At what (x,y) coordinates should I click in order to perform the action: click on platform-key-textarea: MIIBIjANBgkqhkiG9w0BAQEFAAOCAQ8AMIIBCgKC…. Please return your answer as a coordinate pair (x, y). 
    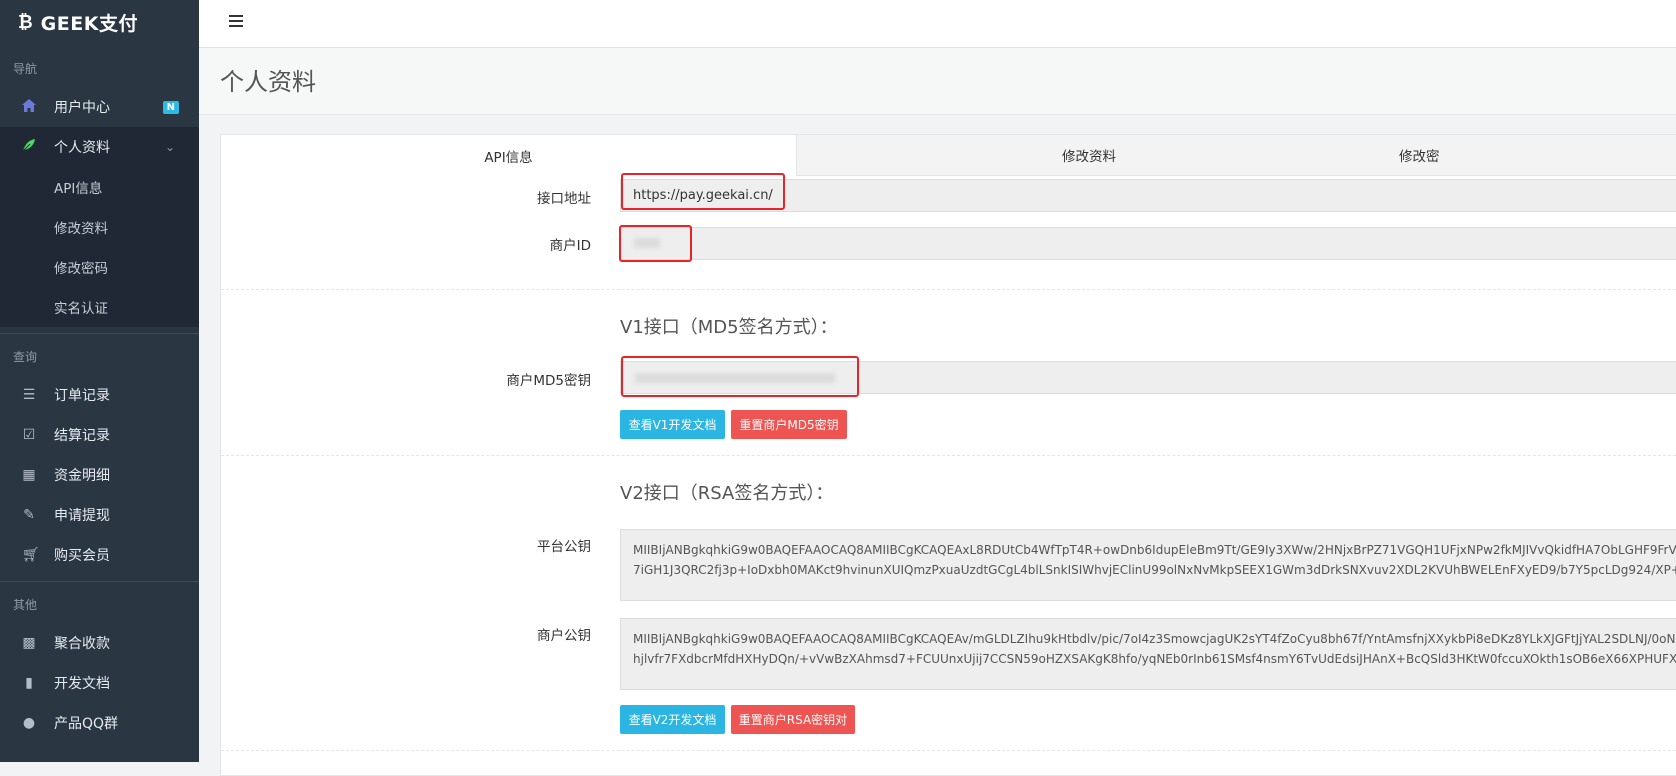
    Looking at the image, I should click on (1148, 565).